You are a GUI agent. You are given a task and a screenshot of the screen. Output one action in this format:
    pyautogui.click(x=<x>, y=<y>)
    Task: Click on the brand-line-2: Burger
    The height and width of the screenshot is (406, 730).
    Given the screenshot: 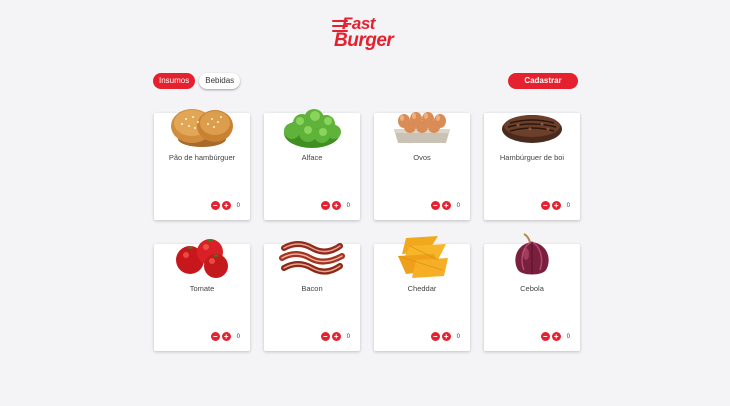 What is the action you would take?
    pyautogui.click(x=364, y=40)
    